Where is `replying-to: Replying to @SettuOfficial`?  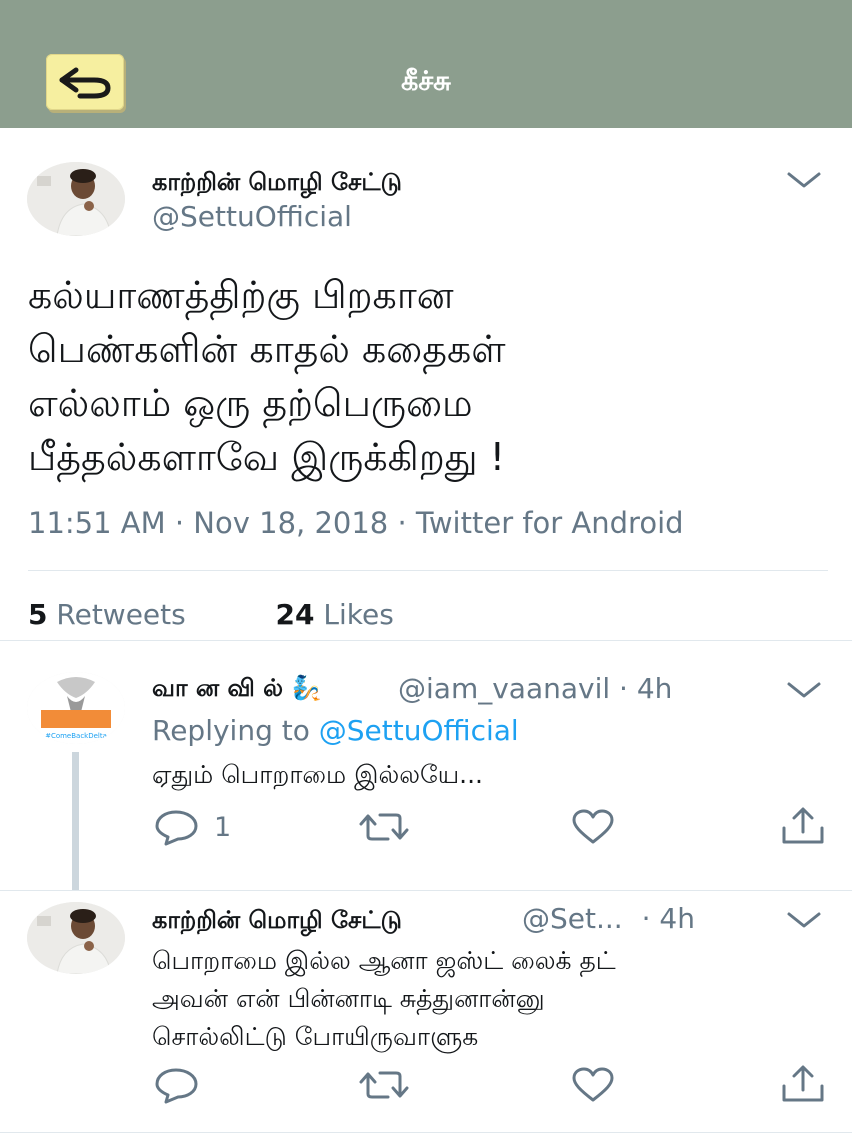 replying-to: Replying to @SettuOfficial is located at coordinates (335, 730).